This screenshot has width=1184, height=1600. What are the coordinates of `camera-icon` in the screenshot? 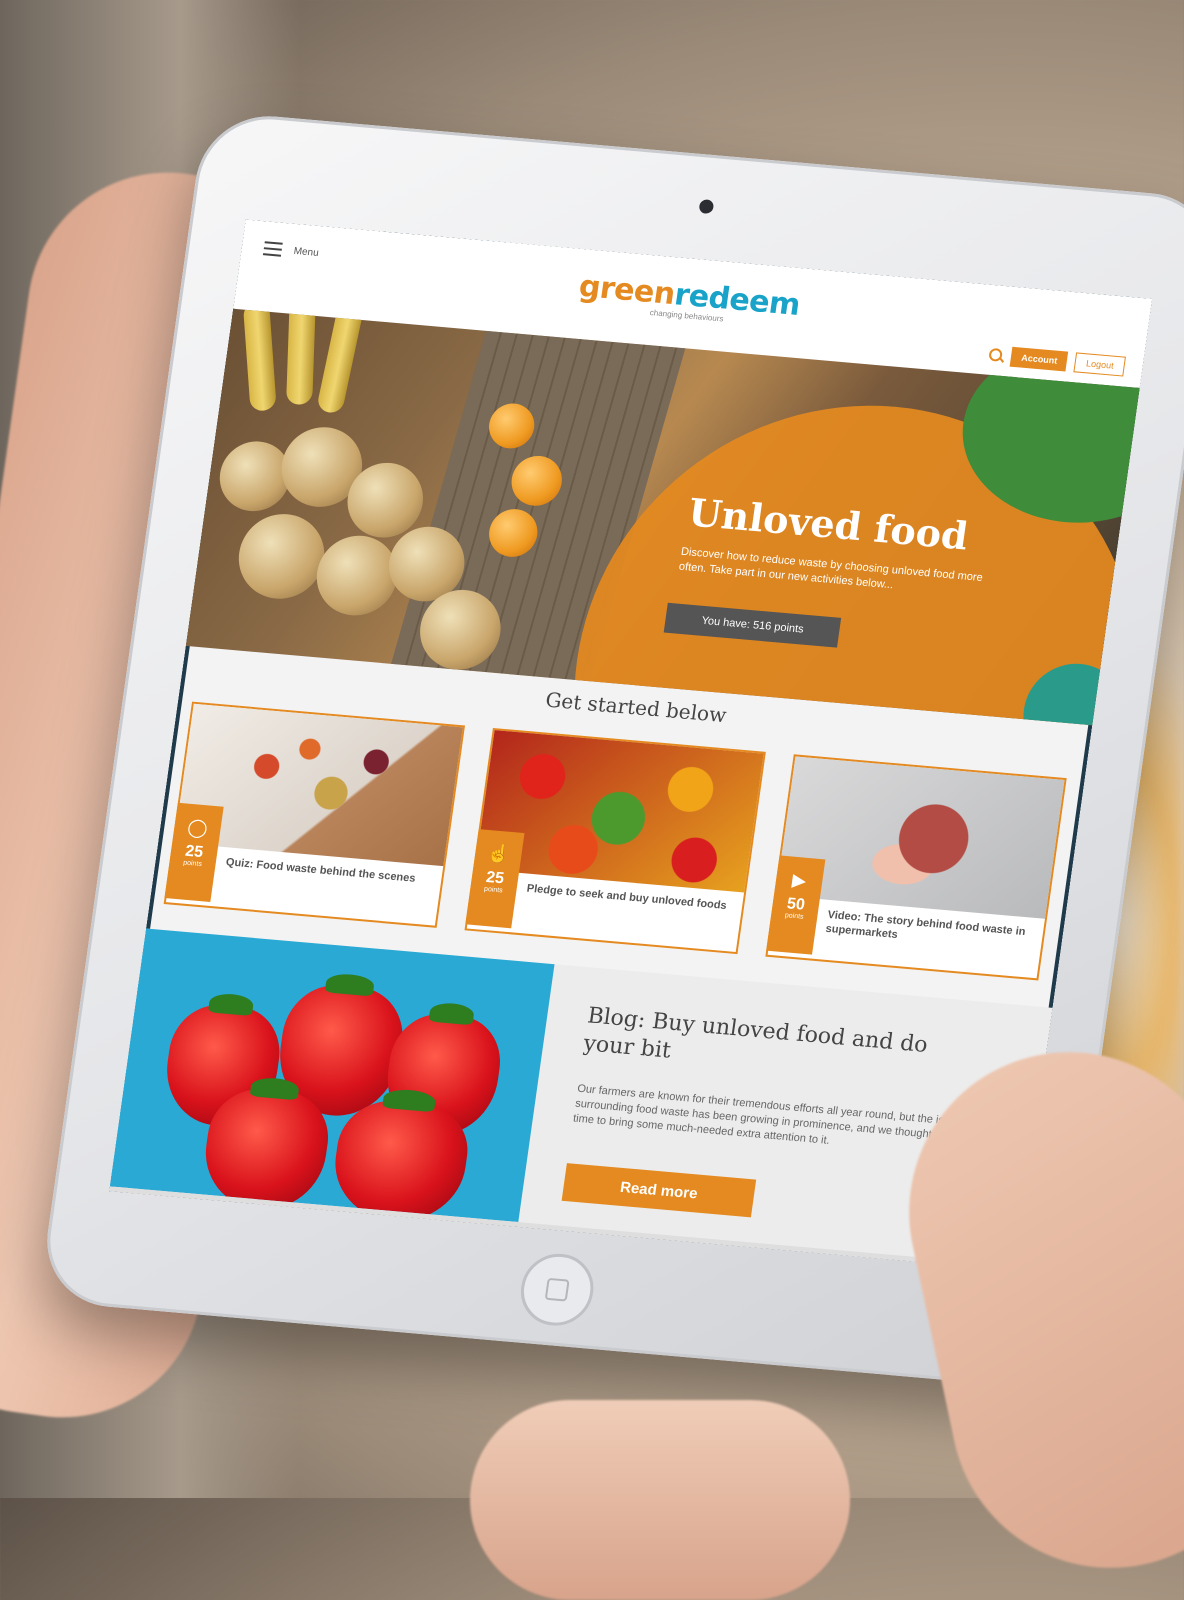 It's located at (706, 207).